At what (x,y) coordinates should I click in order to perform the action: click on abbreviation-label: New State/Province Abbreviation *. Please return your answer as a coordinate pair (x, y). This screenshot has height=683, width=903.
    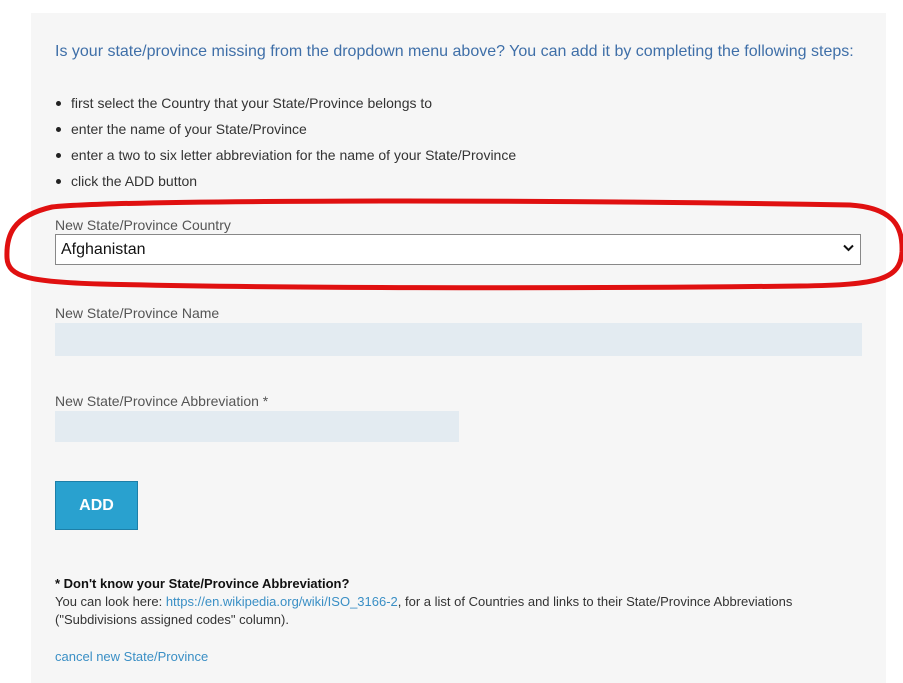
    Looking at the image, I should click on (162, 401).